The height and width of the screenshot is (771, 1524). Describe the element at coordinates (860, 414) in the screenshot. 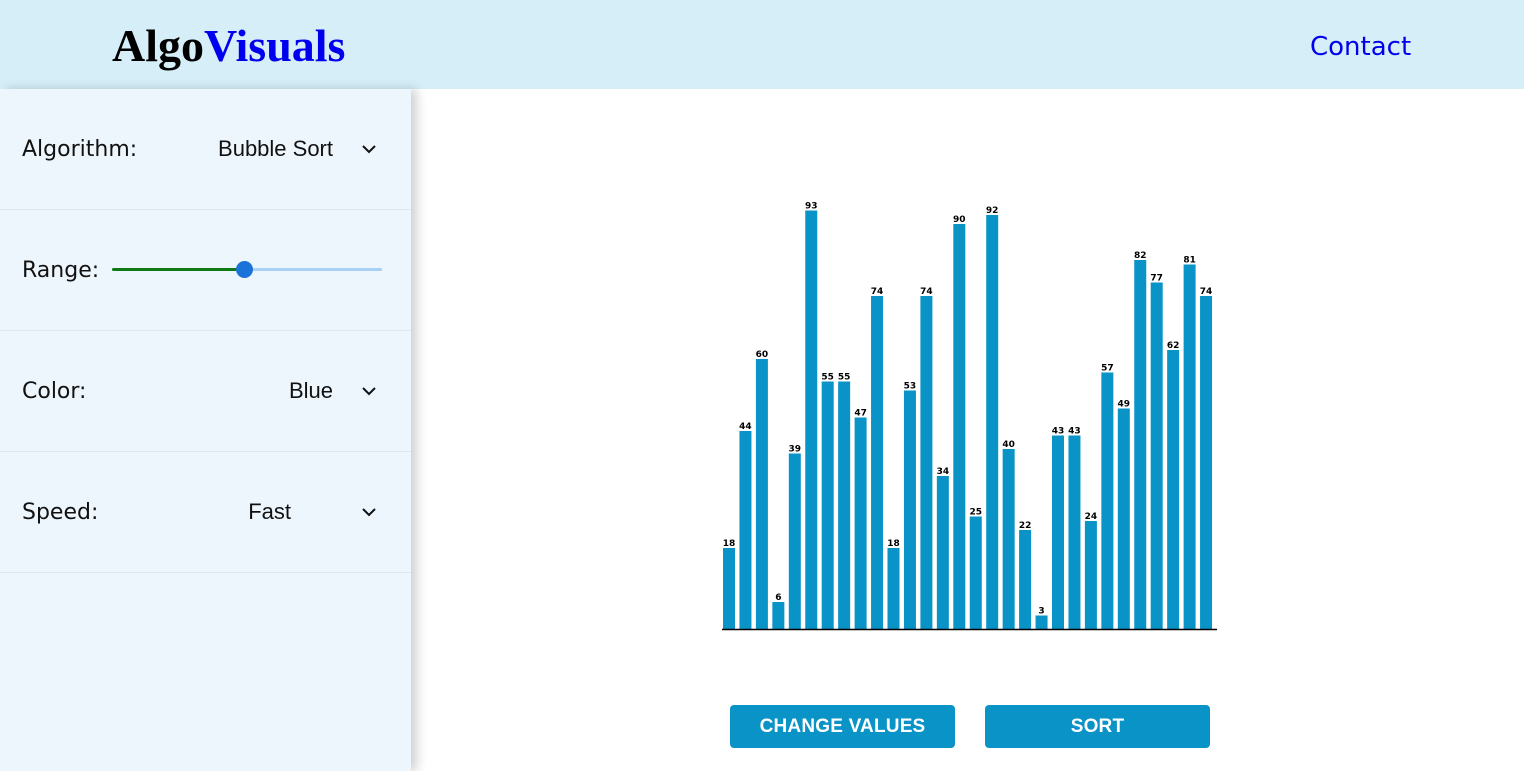

I see `bar-value-label: 47` at that location.